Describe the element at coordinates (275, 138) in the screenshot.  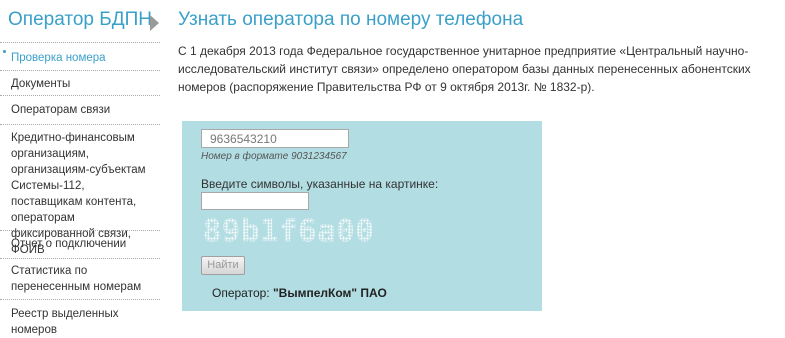
I see `phone-input` at that location.